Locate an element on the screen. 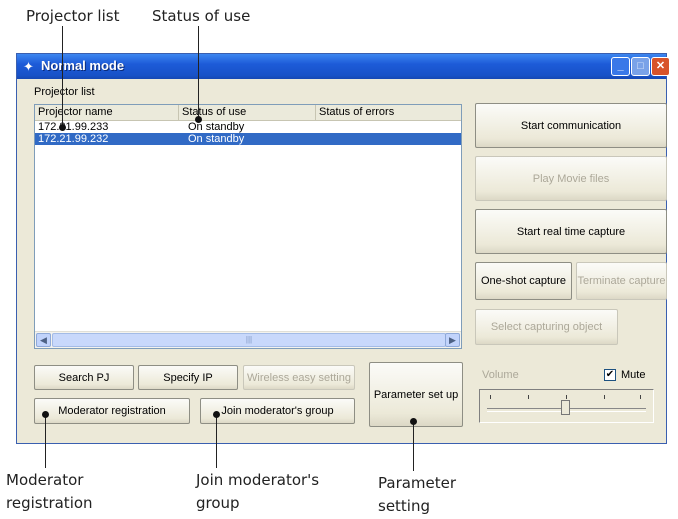  mute-checkbox: ✔ is located at coordinates (610, 375).